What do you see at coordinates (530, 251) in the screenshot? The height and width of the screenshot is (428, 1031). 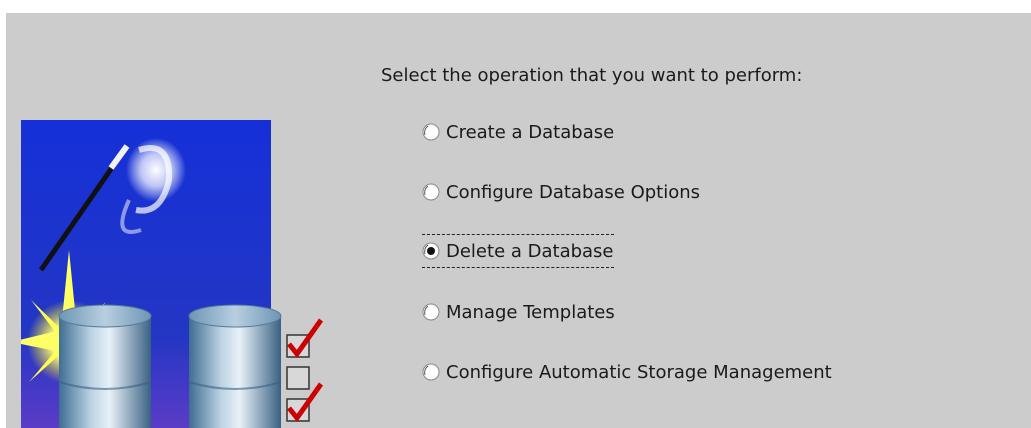 I see `option-label: Delete a Database` at bounding box center [530, 251].